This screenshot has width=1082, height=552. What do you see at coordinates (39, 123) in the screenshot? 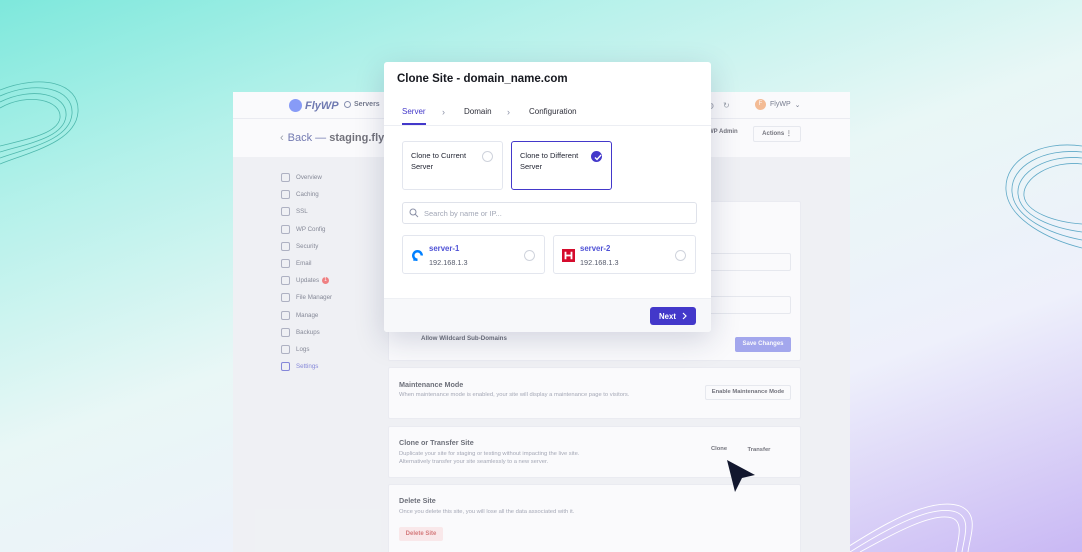
I see `decorative-wire-left` at bounding box center [39, 123].